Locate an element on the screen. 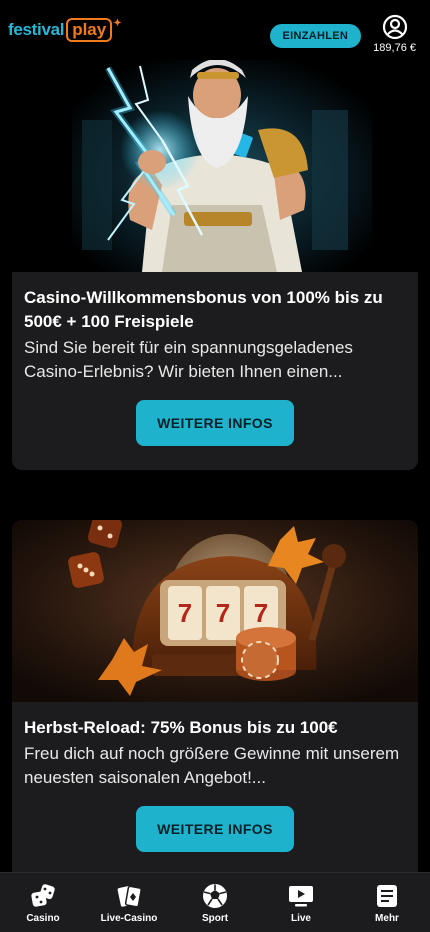  cards-icon is located at coordinates (129, 896).